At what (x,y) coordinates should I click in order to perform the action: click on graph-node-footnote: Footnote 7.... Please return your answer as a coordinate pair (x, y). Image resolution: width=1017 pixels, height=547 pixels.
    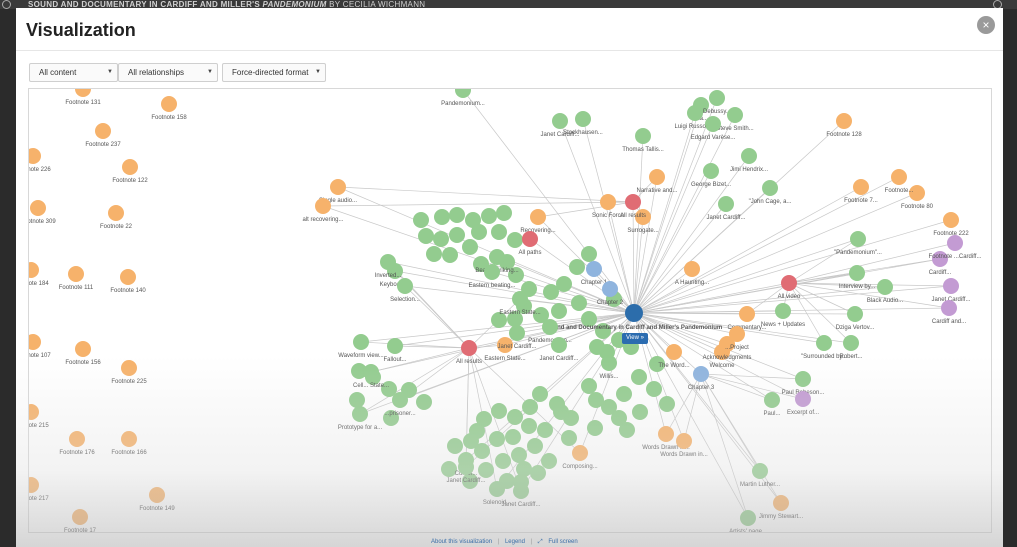
    Looking at the image, I should click on (861, 191).